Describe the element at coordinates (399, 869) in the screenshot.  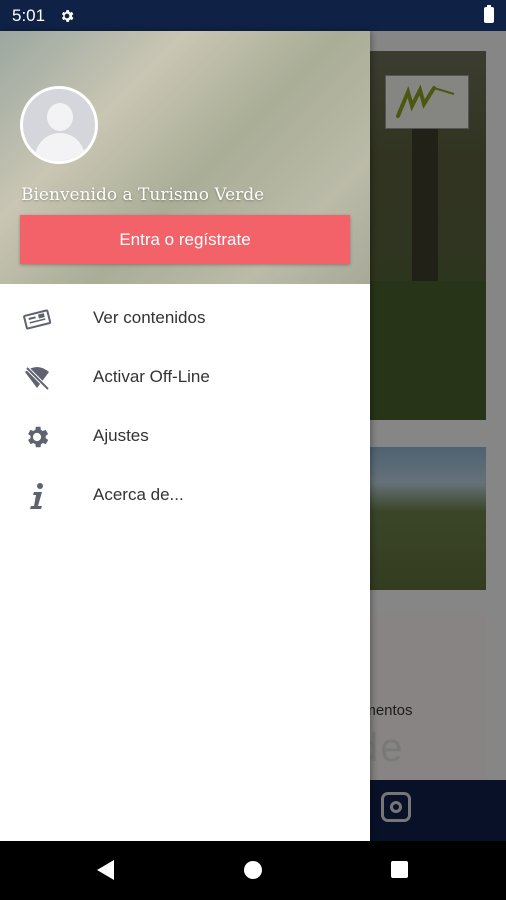
I see `recent-apps-icon` at that location.